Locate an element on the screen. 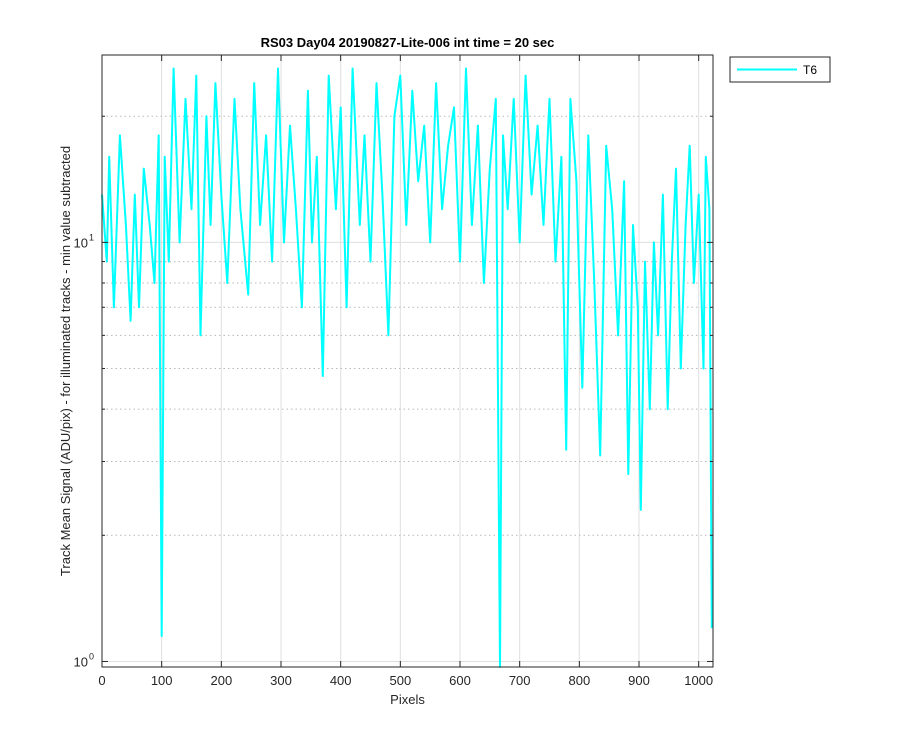  x-tick-label: 100 is located at coordinates (162, 680).